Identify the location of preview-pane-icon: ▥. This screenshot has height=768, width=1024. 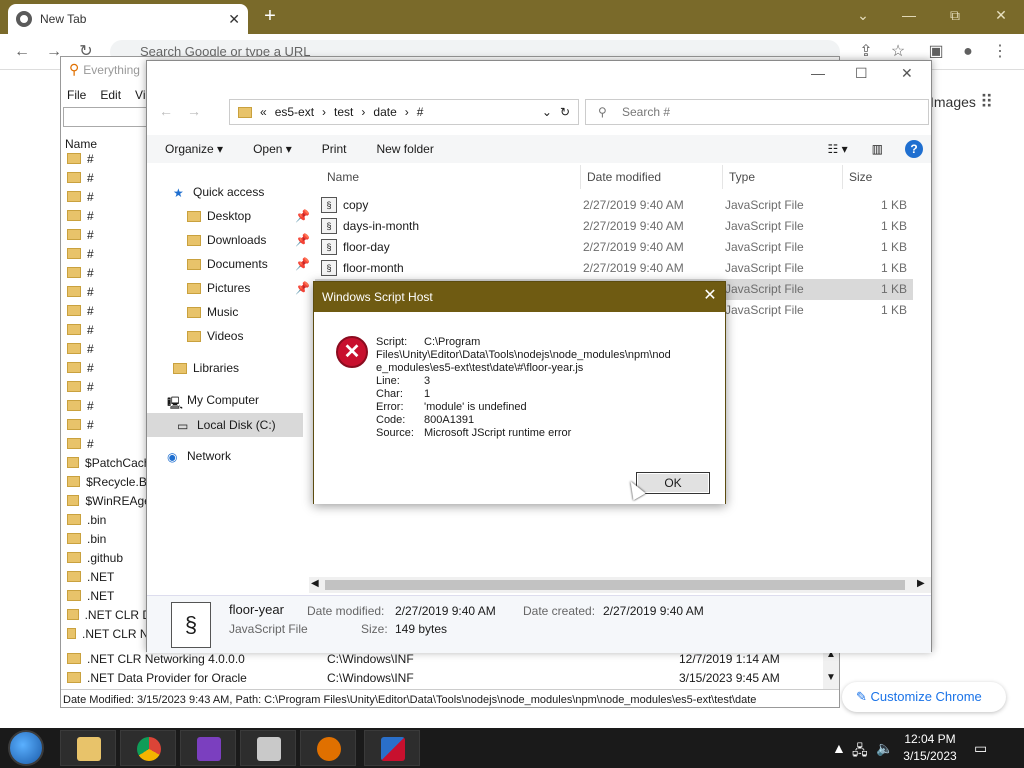
(877, 149).